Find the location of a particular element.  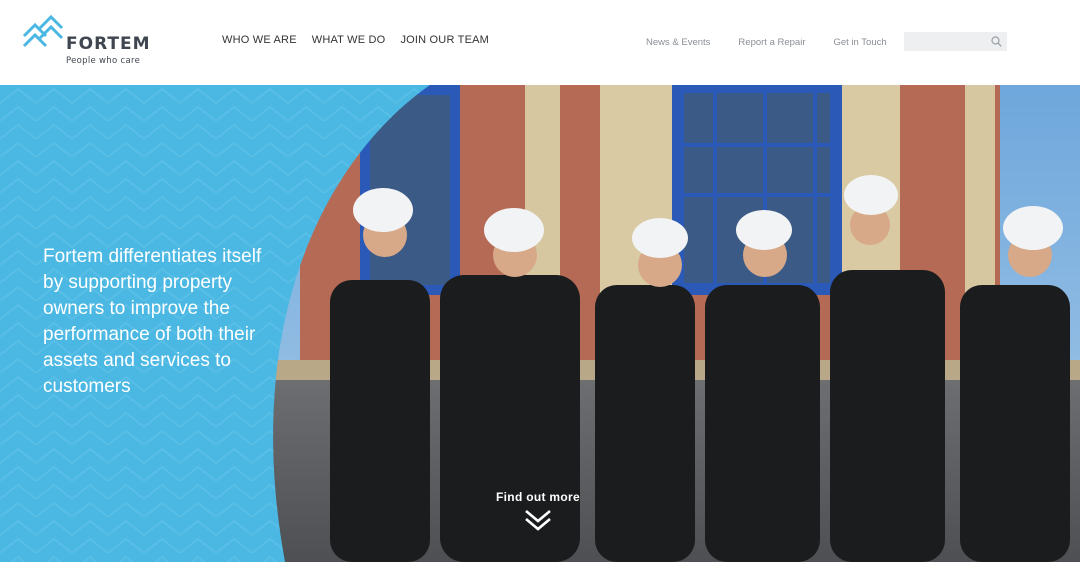

double-chevron-down-icon is located at coordinates (538, 520).